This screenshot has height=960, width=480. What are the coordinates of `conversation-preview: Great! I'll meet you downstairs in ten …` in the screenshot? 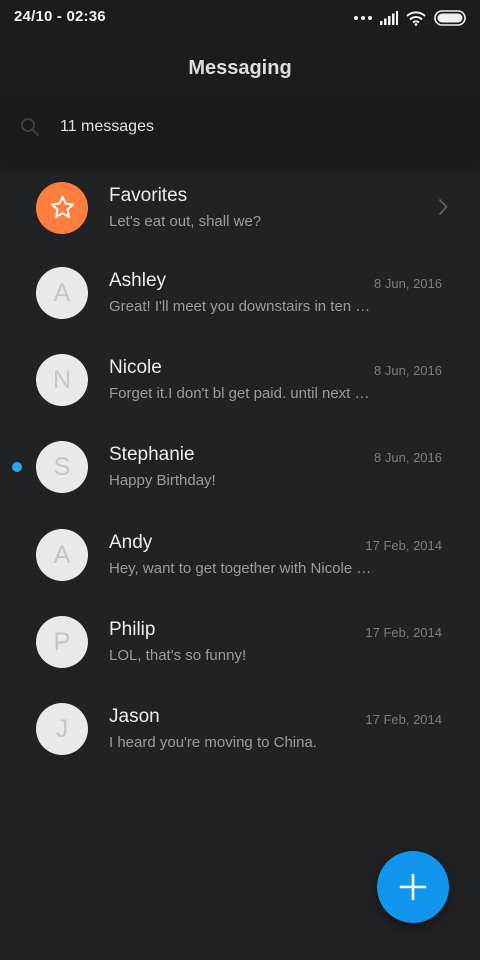 It's located at (240, 306).